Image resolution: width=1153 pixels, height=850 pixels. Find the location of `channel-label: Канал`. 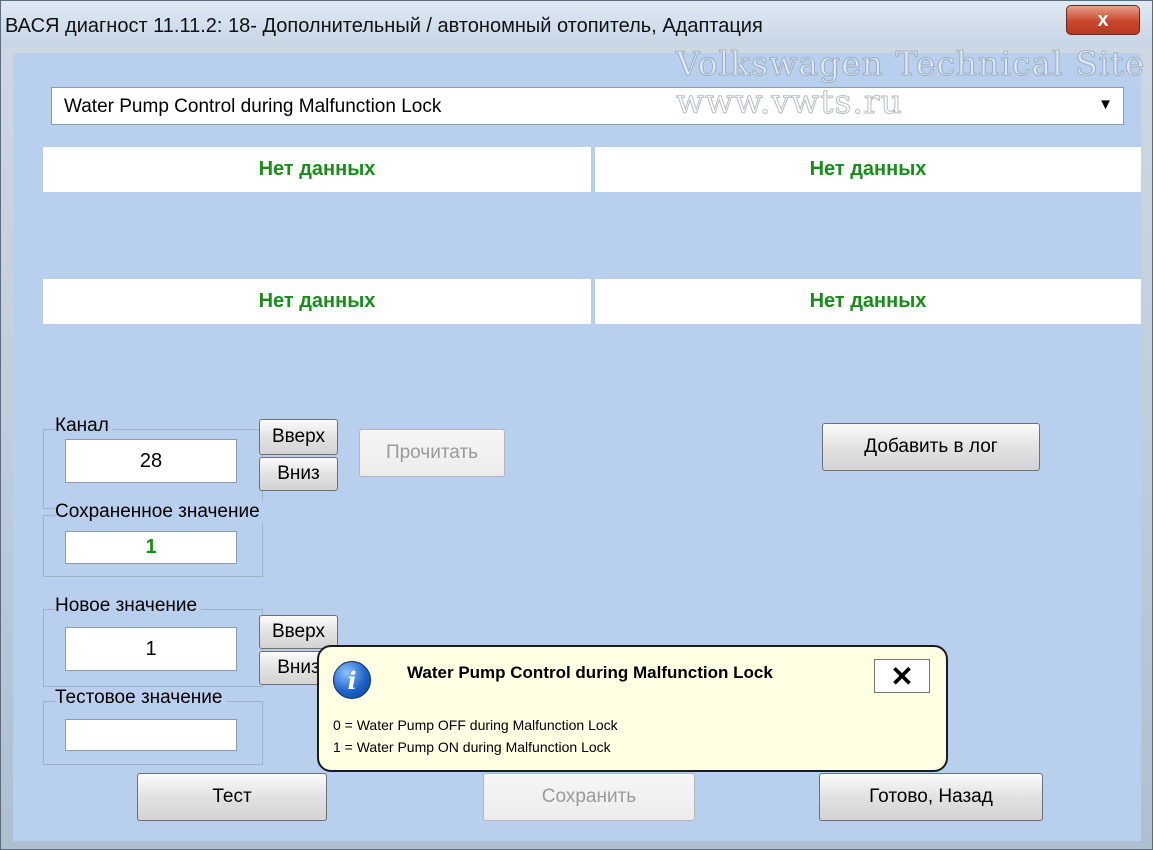

channel-label: Канал is located at coordinates (84, 426).